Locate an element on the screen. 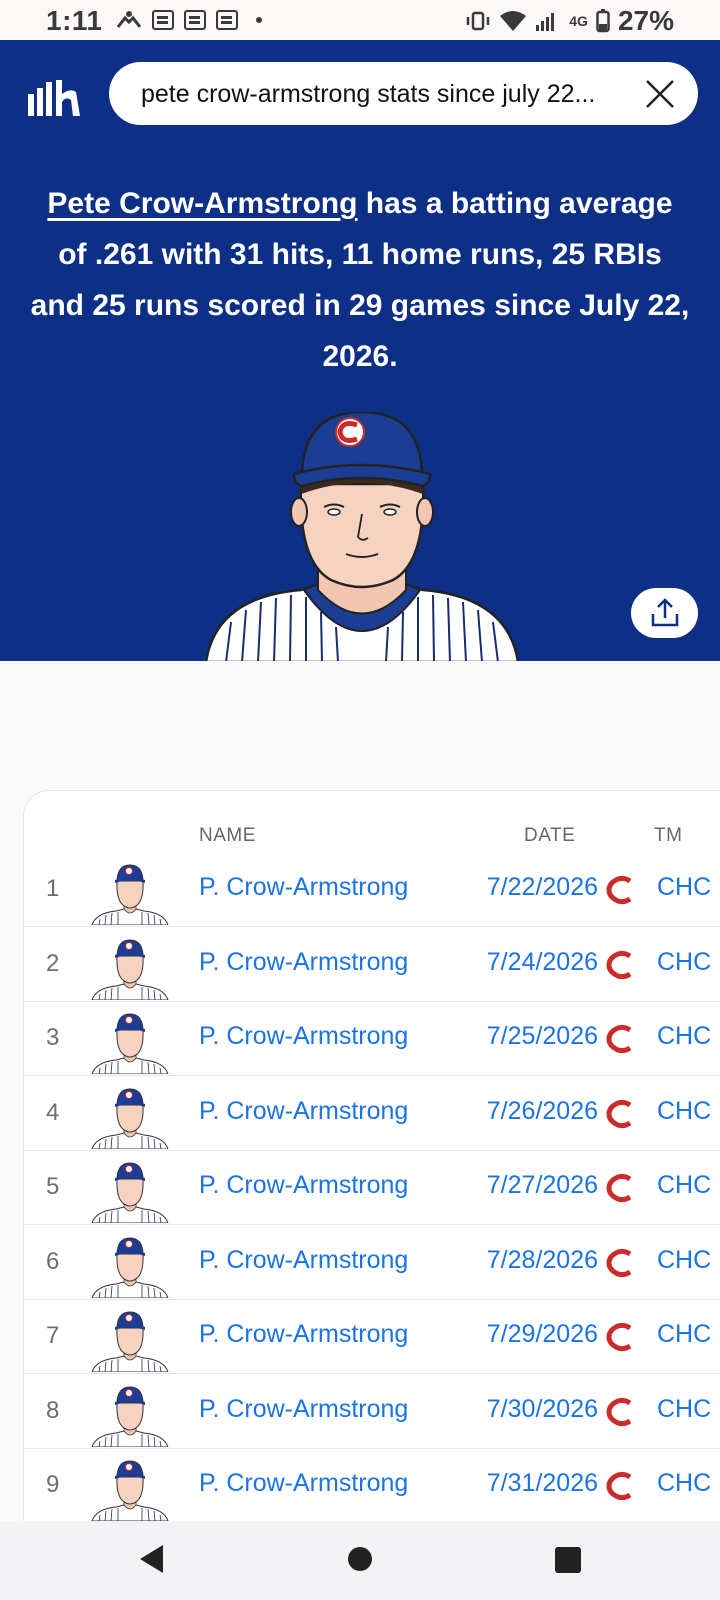 The height and width of the screenshot is (1600, 720). network-type: 4G is located at coordinates (578, 21).